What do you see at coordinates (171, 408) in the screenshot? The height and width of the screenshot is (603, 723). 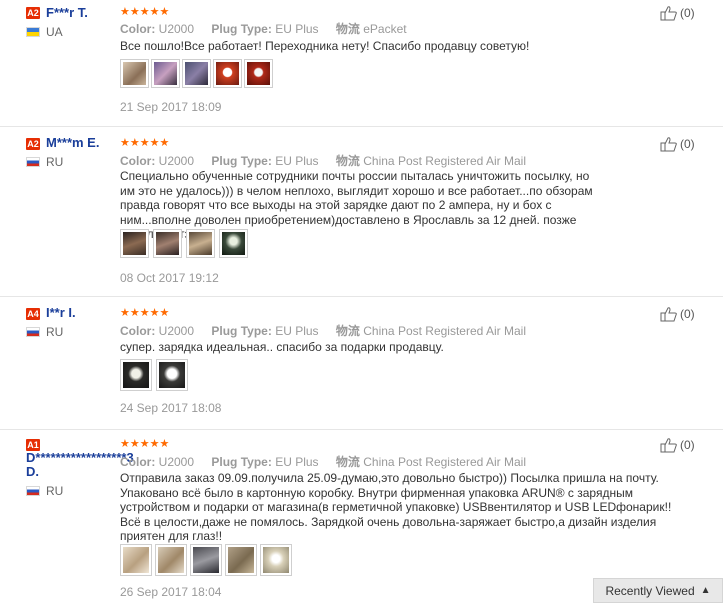 I see `review-date: 24 Sep 2017 18:08` at bounding box center [171, 408].